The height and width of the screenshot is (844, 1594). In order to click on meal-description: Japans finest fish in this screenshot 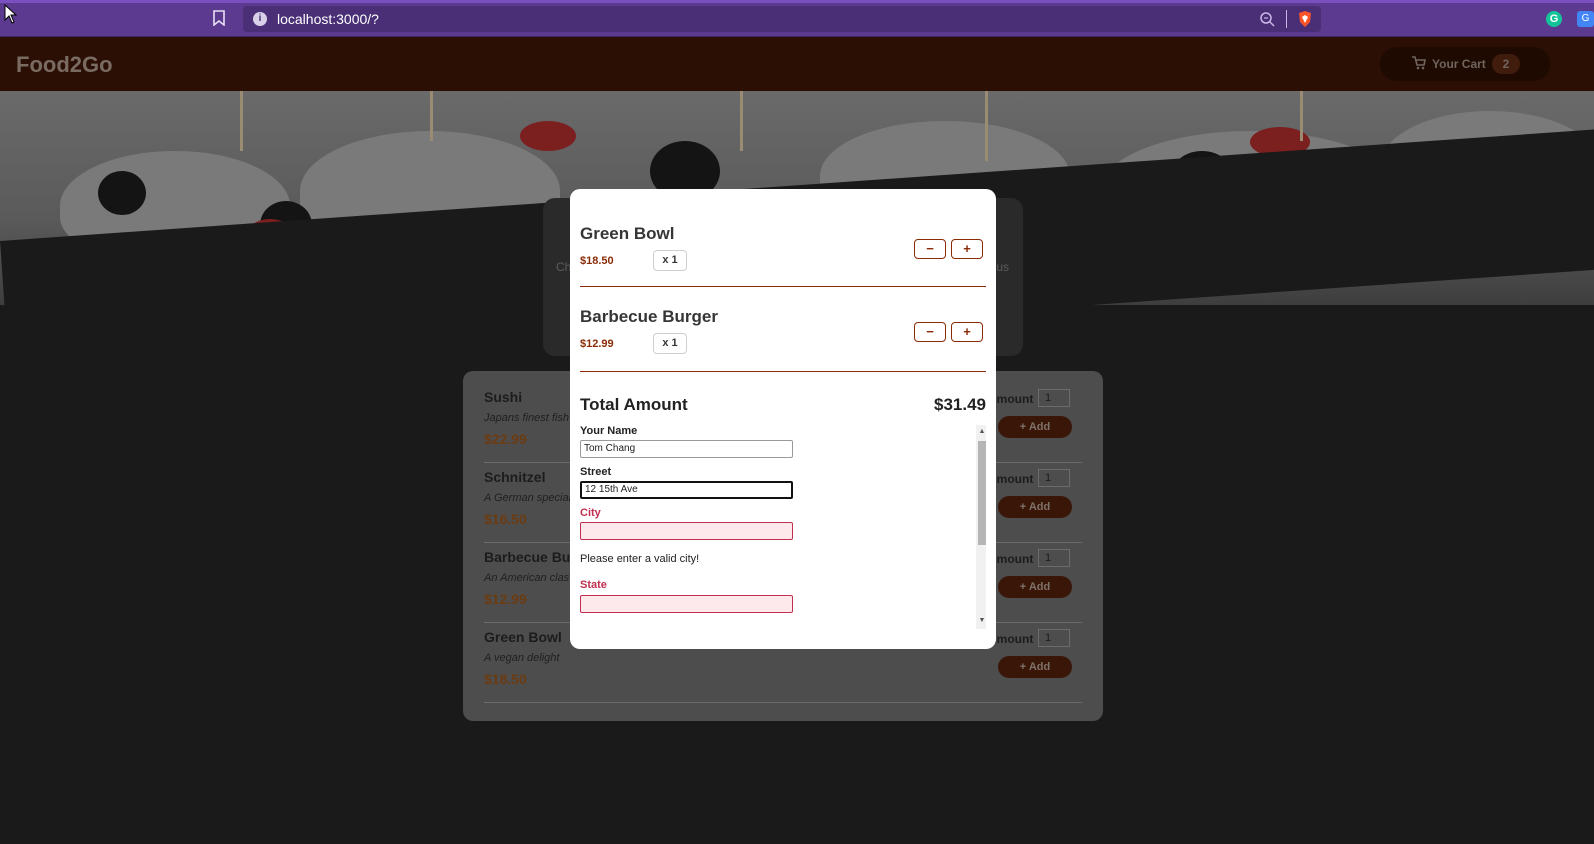, I will do `click(526, 418)`.